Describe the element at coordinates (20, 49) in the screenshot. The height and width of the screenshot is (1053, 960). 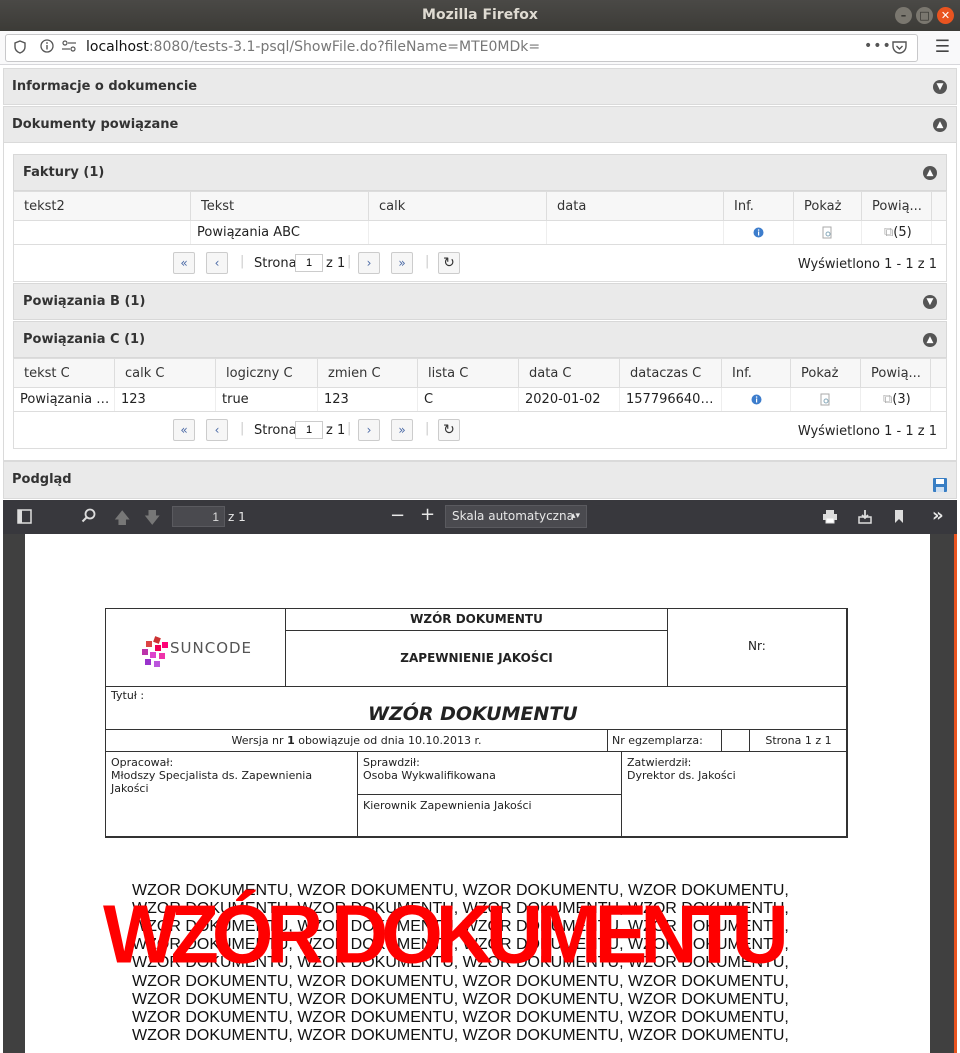
I see `shield-icon` at that location.